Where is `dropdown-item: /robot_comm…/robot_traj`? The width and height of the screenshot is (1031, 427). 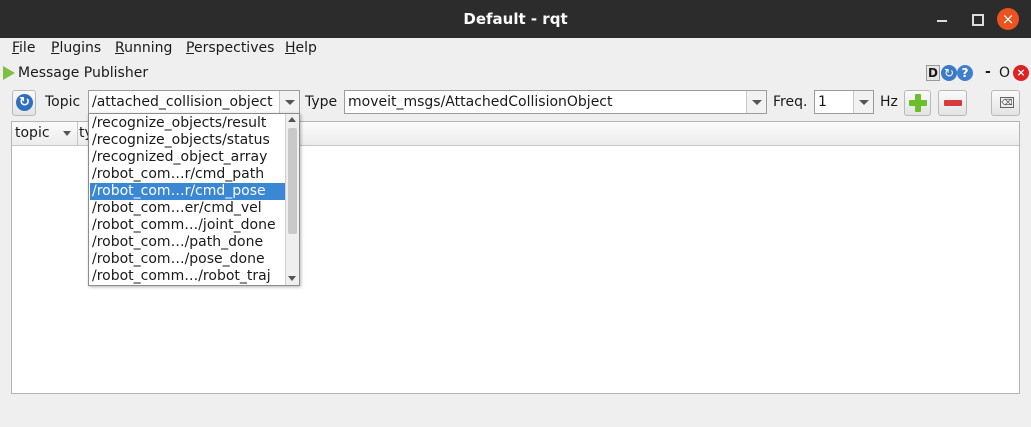 dropdown-item: /robot_comm…/robot_traj is located at coordinates (187, 276).